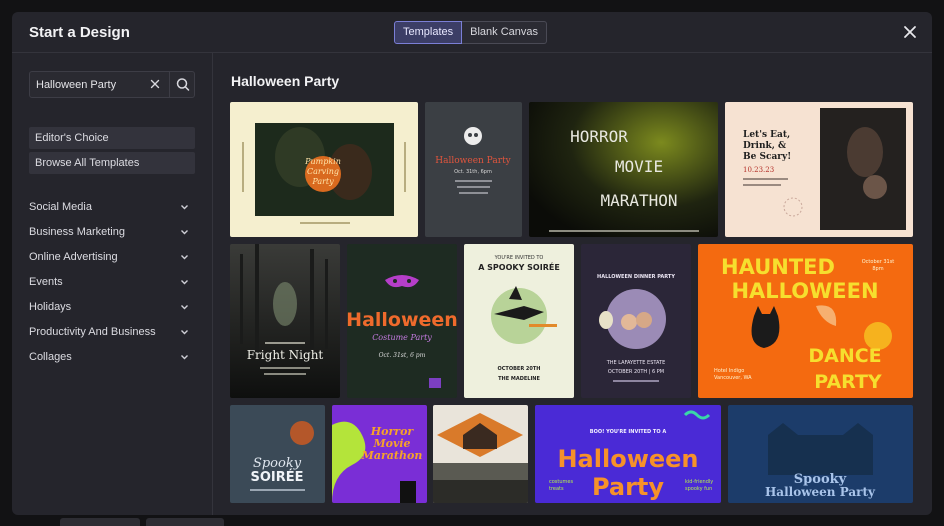 This screenshot has width=944, height=526. What do you see at coordinates (729, 371) in the screenshot?
I see `tile-text-line: Hotel Indigo` at bounding box center [729, 371].